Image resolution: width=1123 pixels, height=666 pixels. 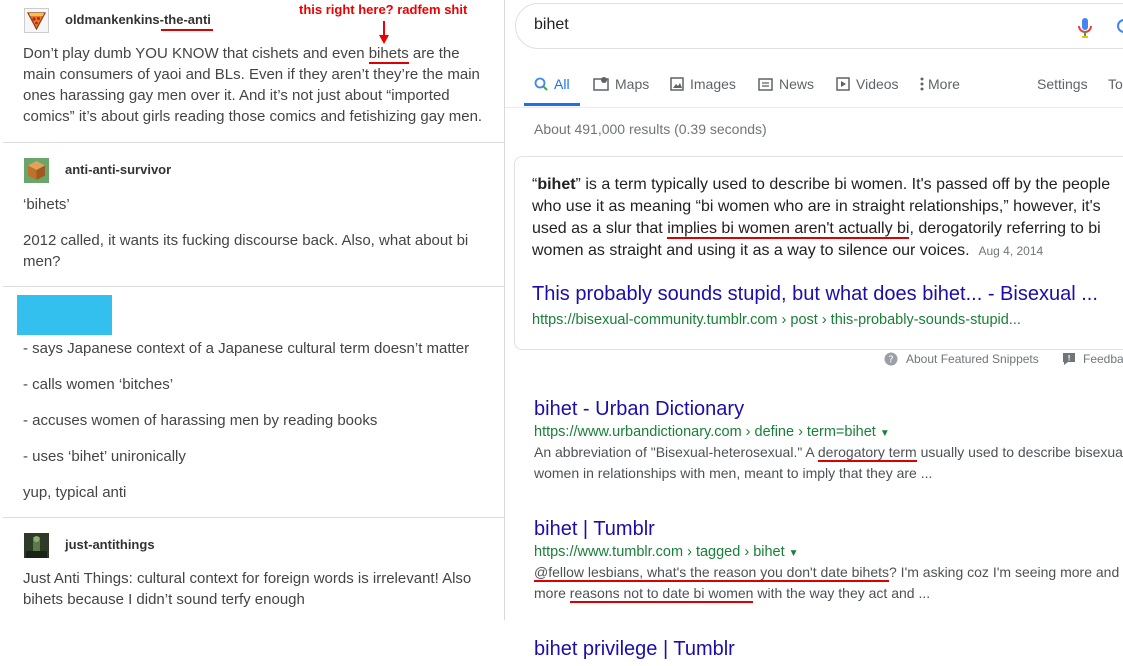 I want to click on highlight-reasons: reasons not to date bi women, so click(x=661, y=594).